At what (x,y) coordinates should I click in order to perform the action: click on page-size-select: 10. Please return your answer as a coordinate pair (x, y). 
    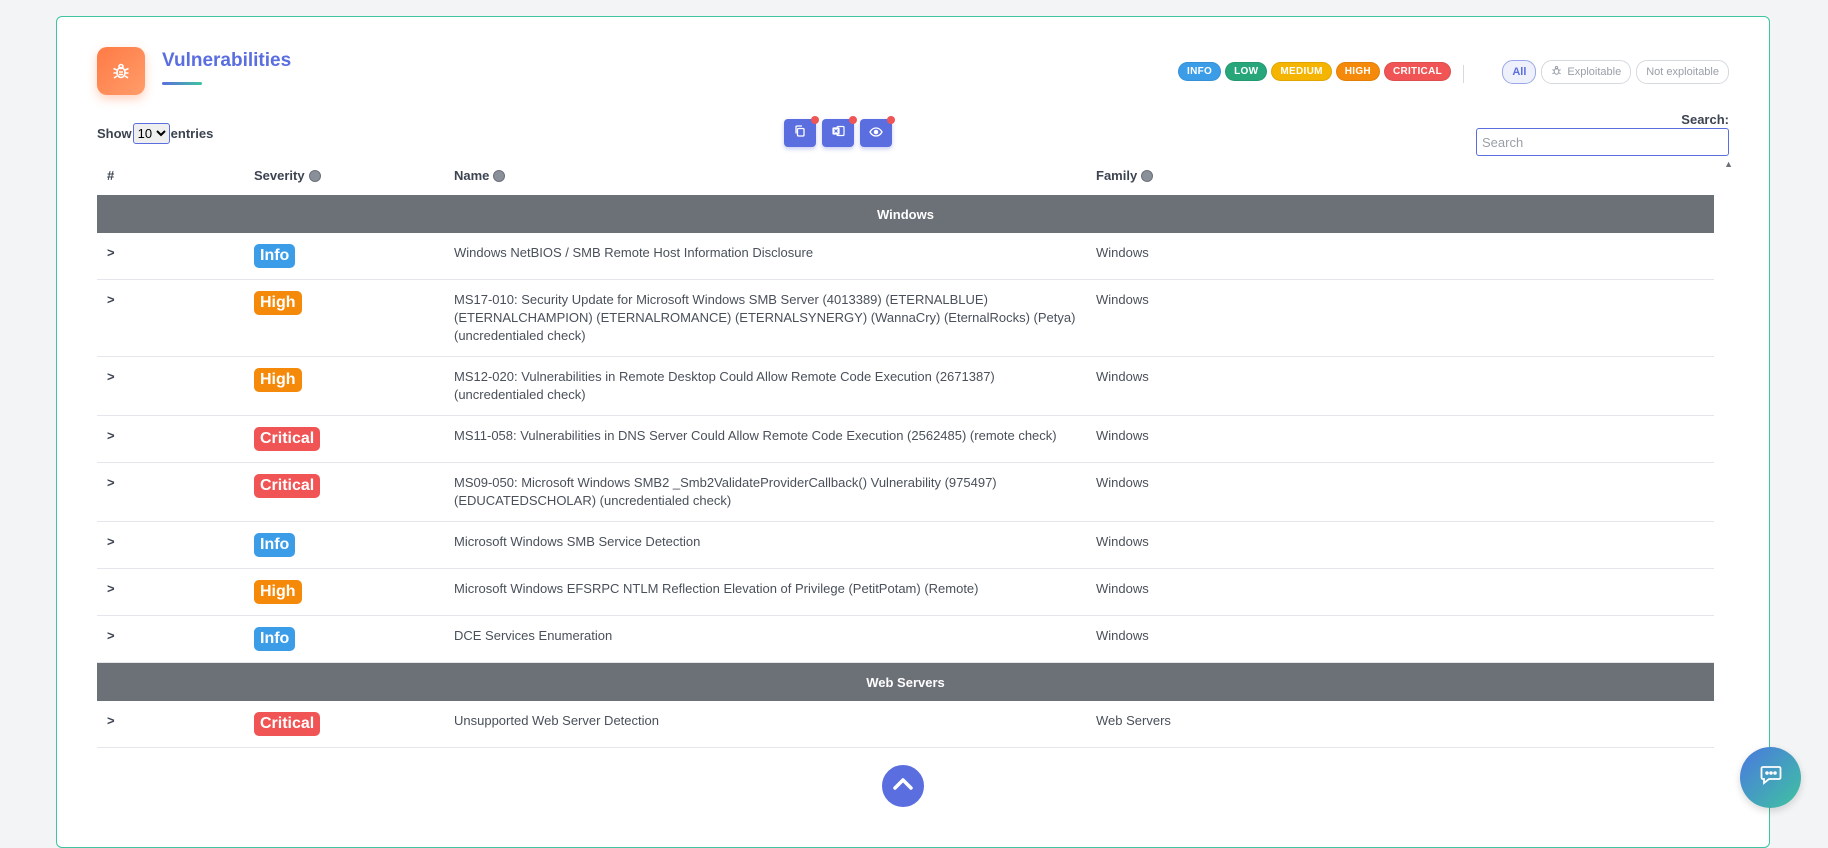
    Looking at the image, I should click on (151, 133).